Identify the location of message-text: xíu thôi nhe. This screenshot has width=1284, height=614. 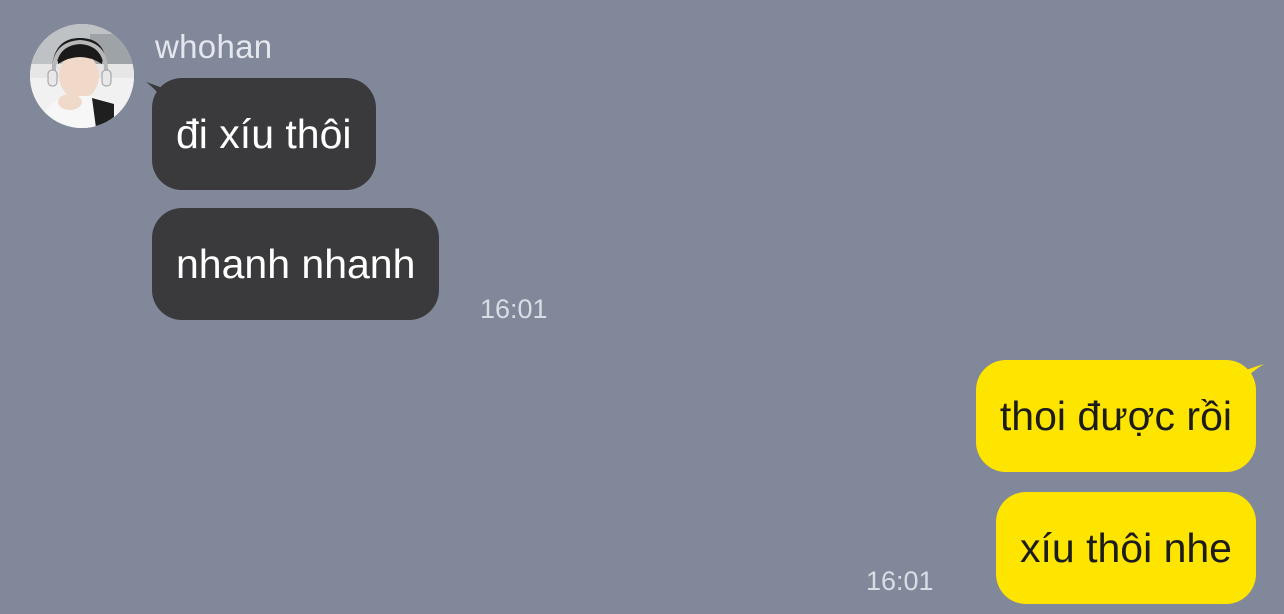
(1126, 548).